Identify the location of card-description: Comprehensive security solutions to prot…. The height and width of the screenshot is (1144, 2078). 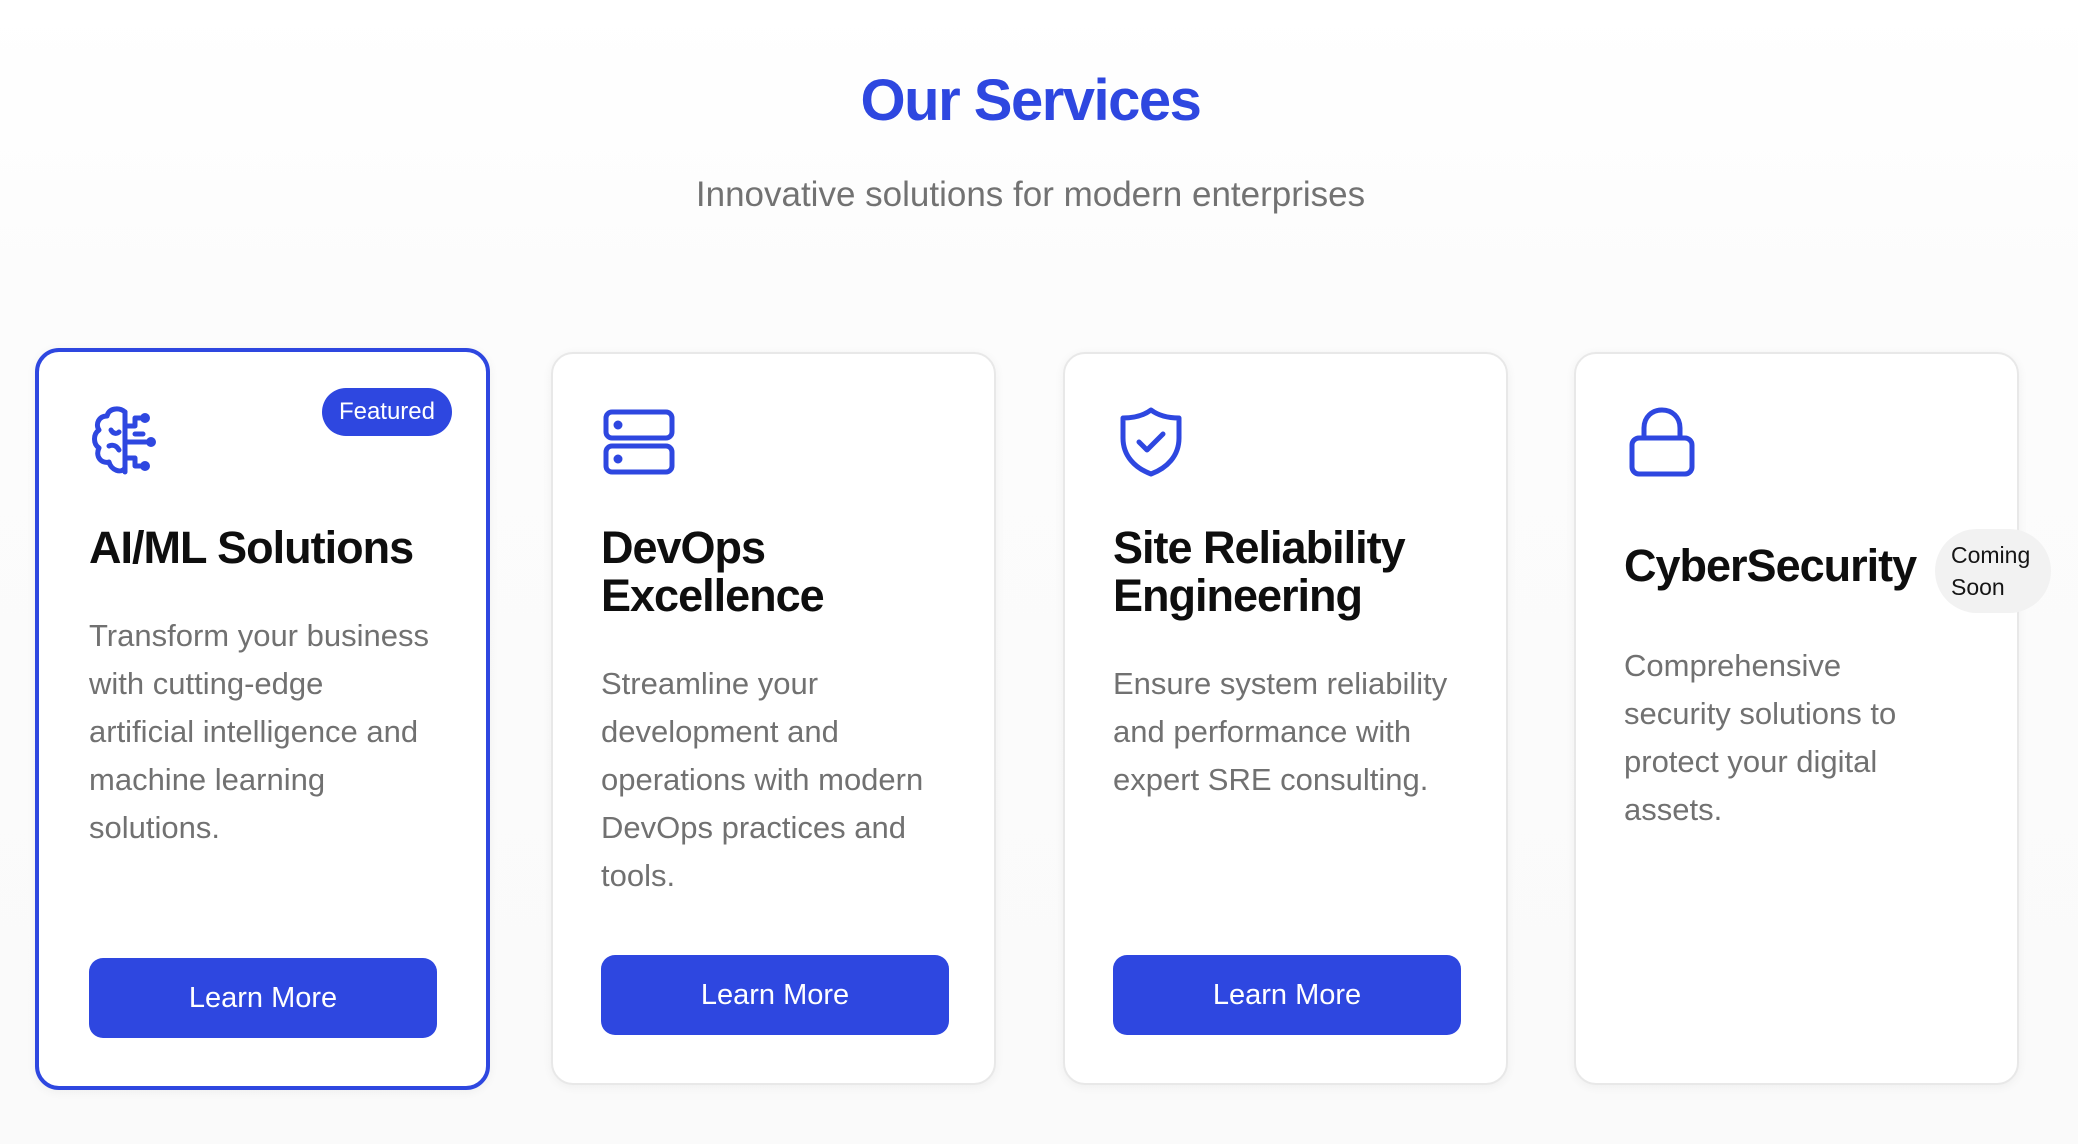
(1760, 737).